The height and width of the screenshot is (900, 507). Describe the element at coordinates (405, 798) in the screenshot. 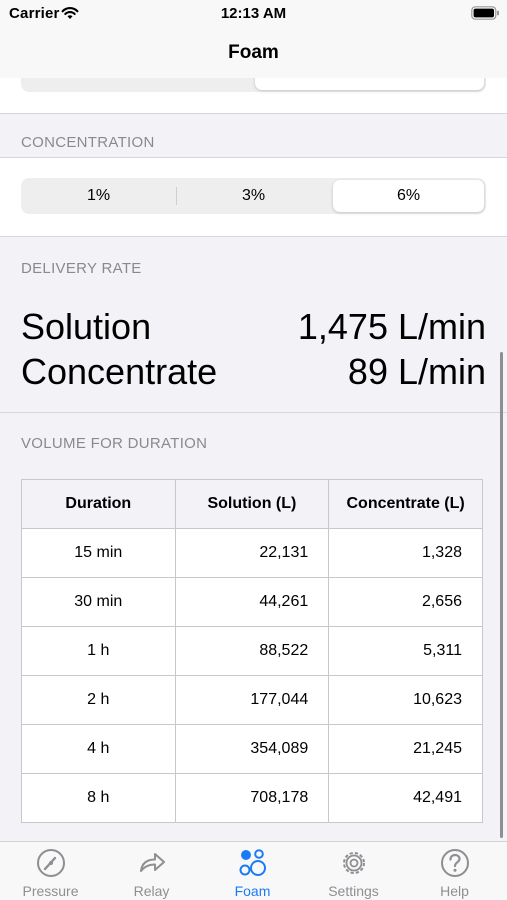

I see `concentrate-cell: 42,491` at that location.